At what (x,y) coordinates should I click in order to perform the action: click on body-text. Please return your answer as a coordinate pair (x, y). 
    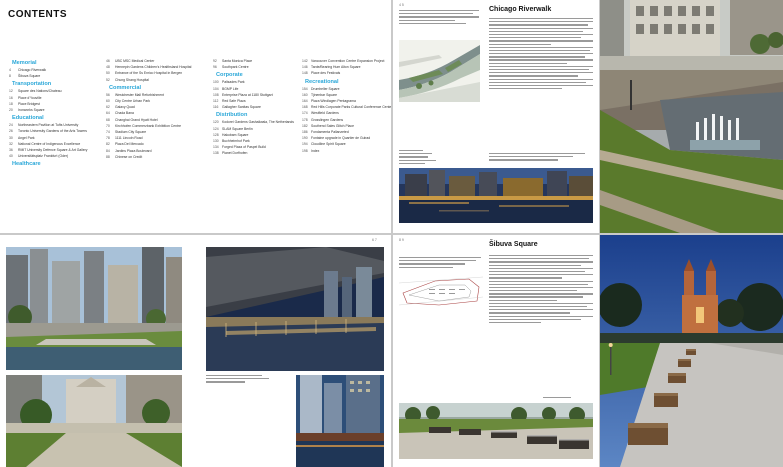
    Looking at the image, I should click on (541, 54).